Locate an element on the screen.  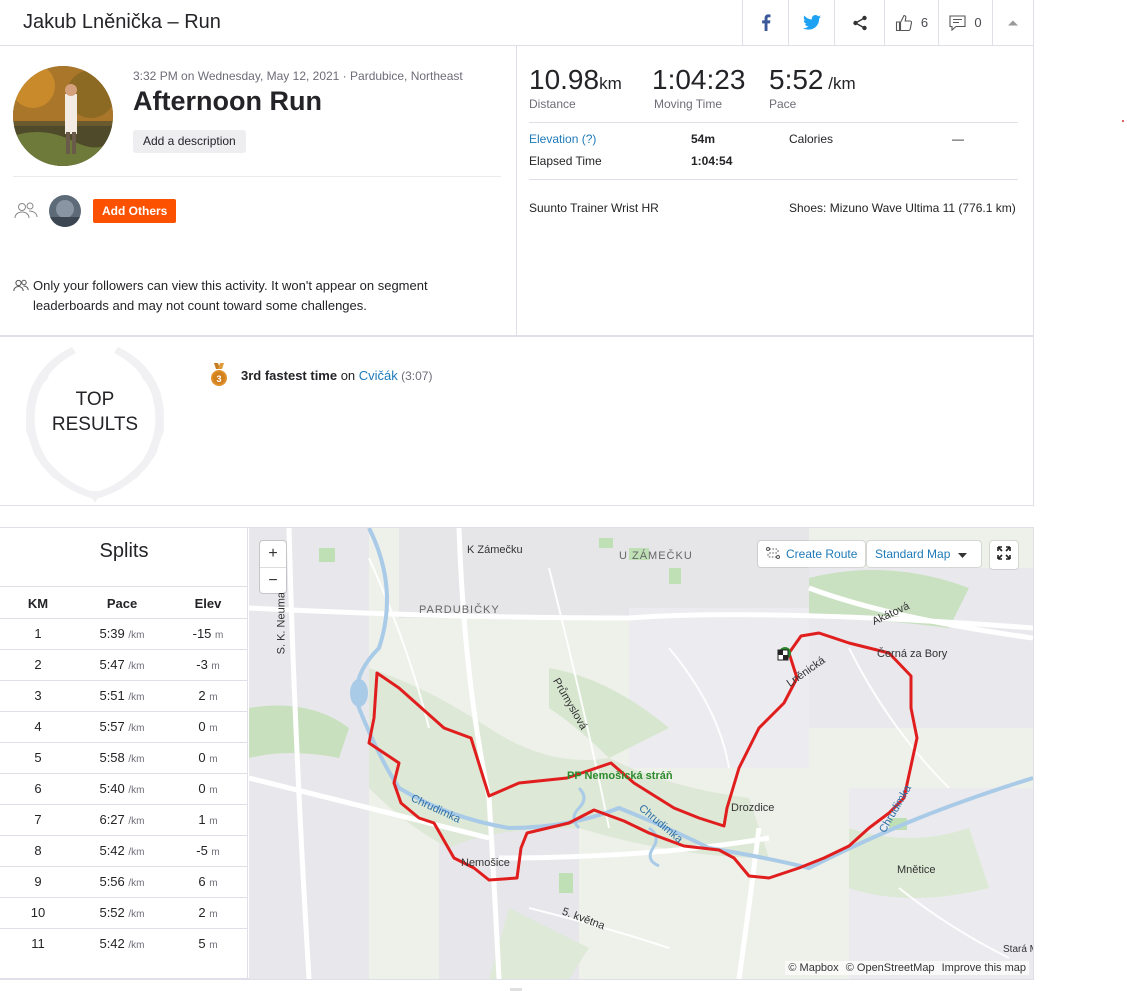
improve-map-link: Improve this map is located at coordinates (984, 968).